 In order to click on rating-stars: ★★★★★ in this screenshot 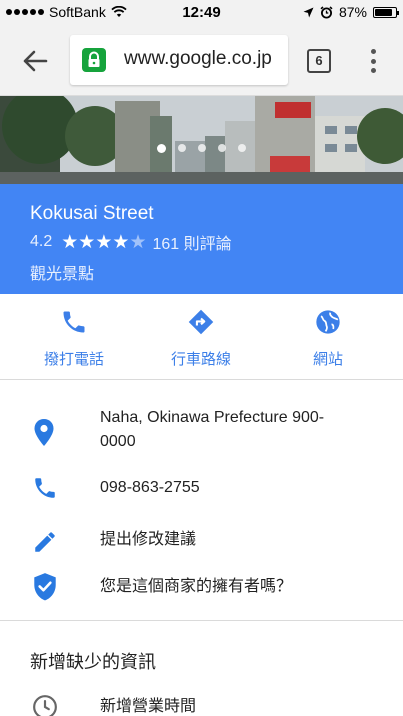, I will do `click(103, 242)`.